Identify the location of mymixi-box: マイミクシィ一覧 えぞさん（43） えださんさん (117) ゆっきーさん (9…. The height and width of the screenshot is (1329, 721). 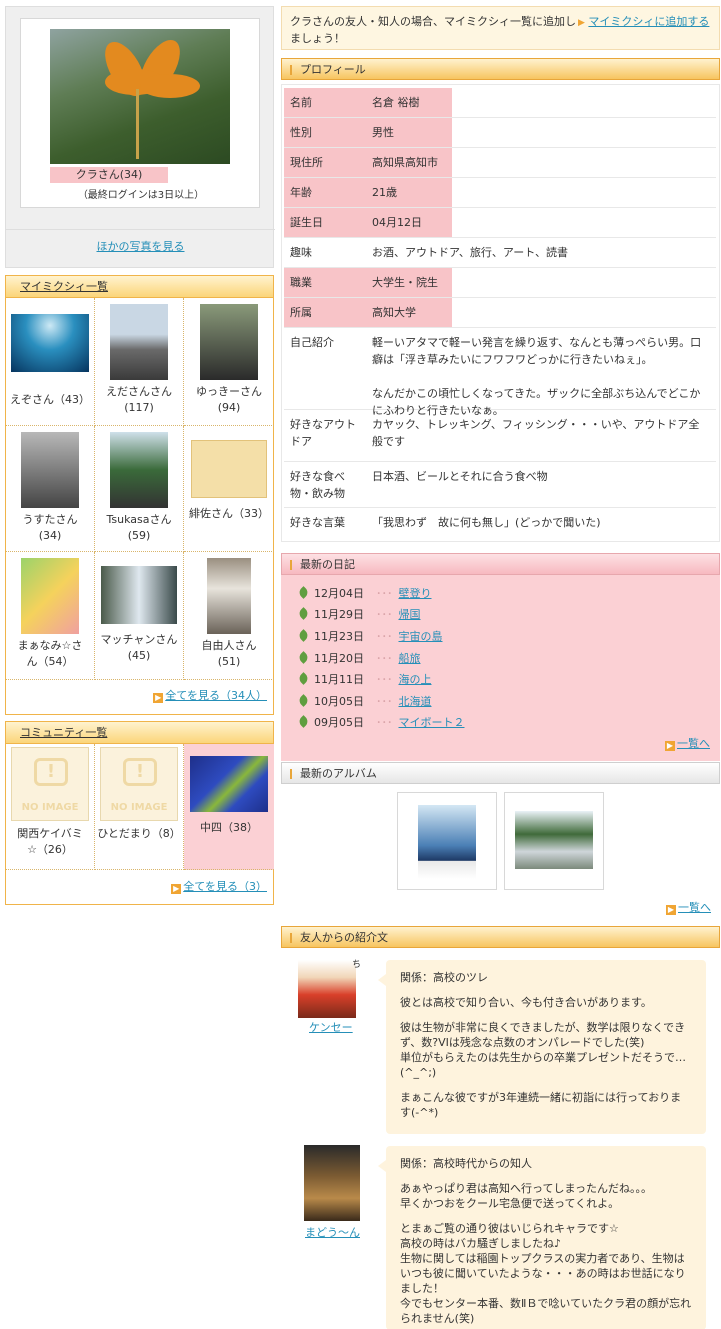
(139, 495).